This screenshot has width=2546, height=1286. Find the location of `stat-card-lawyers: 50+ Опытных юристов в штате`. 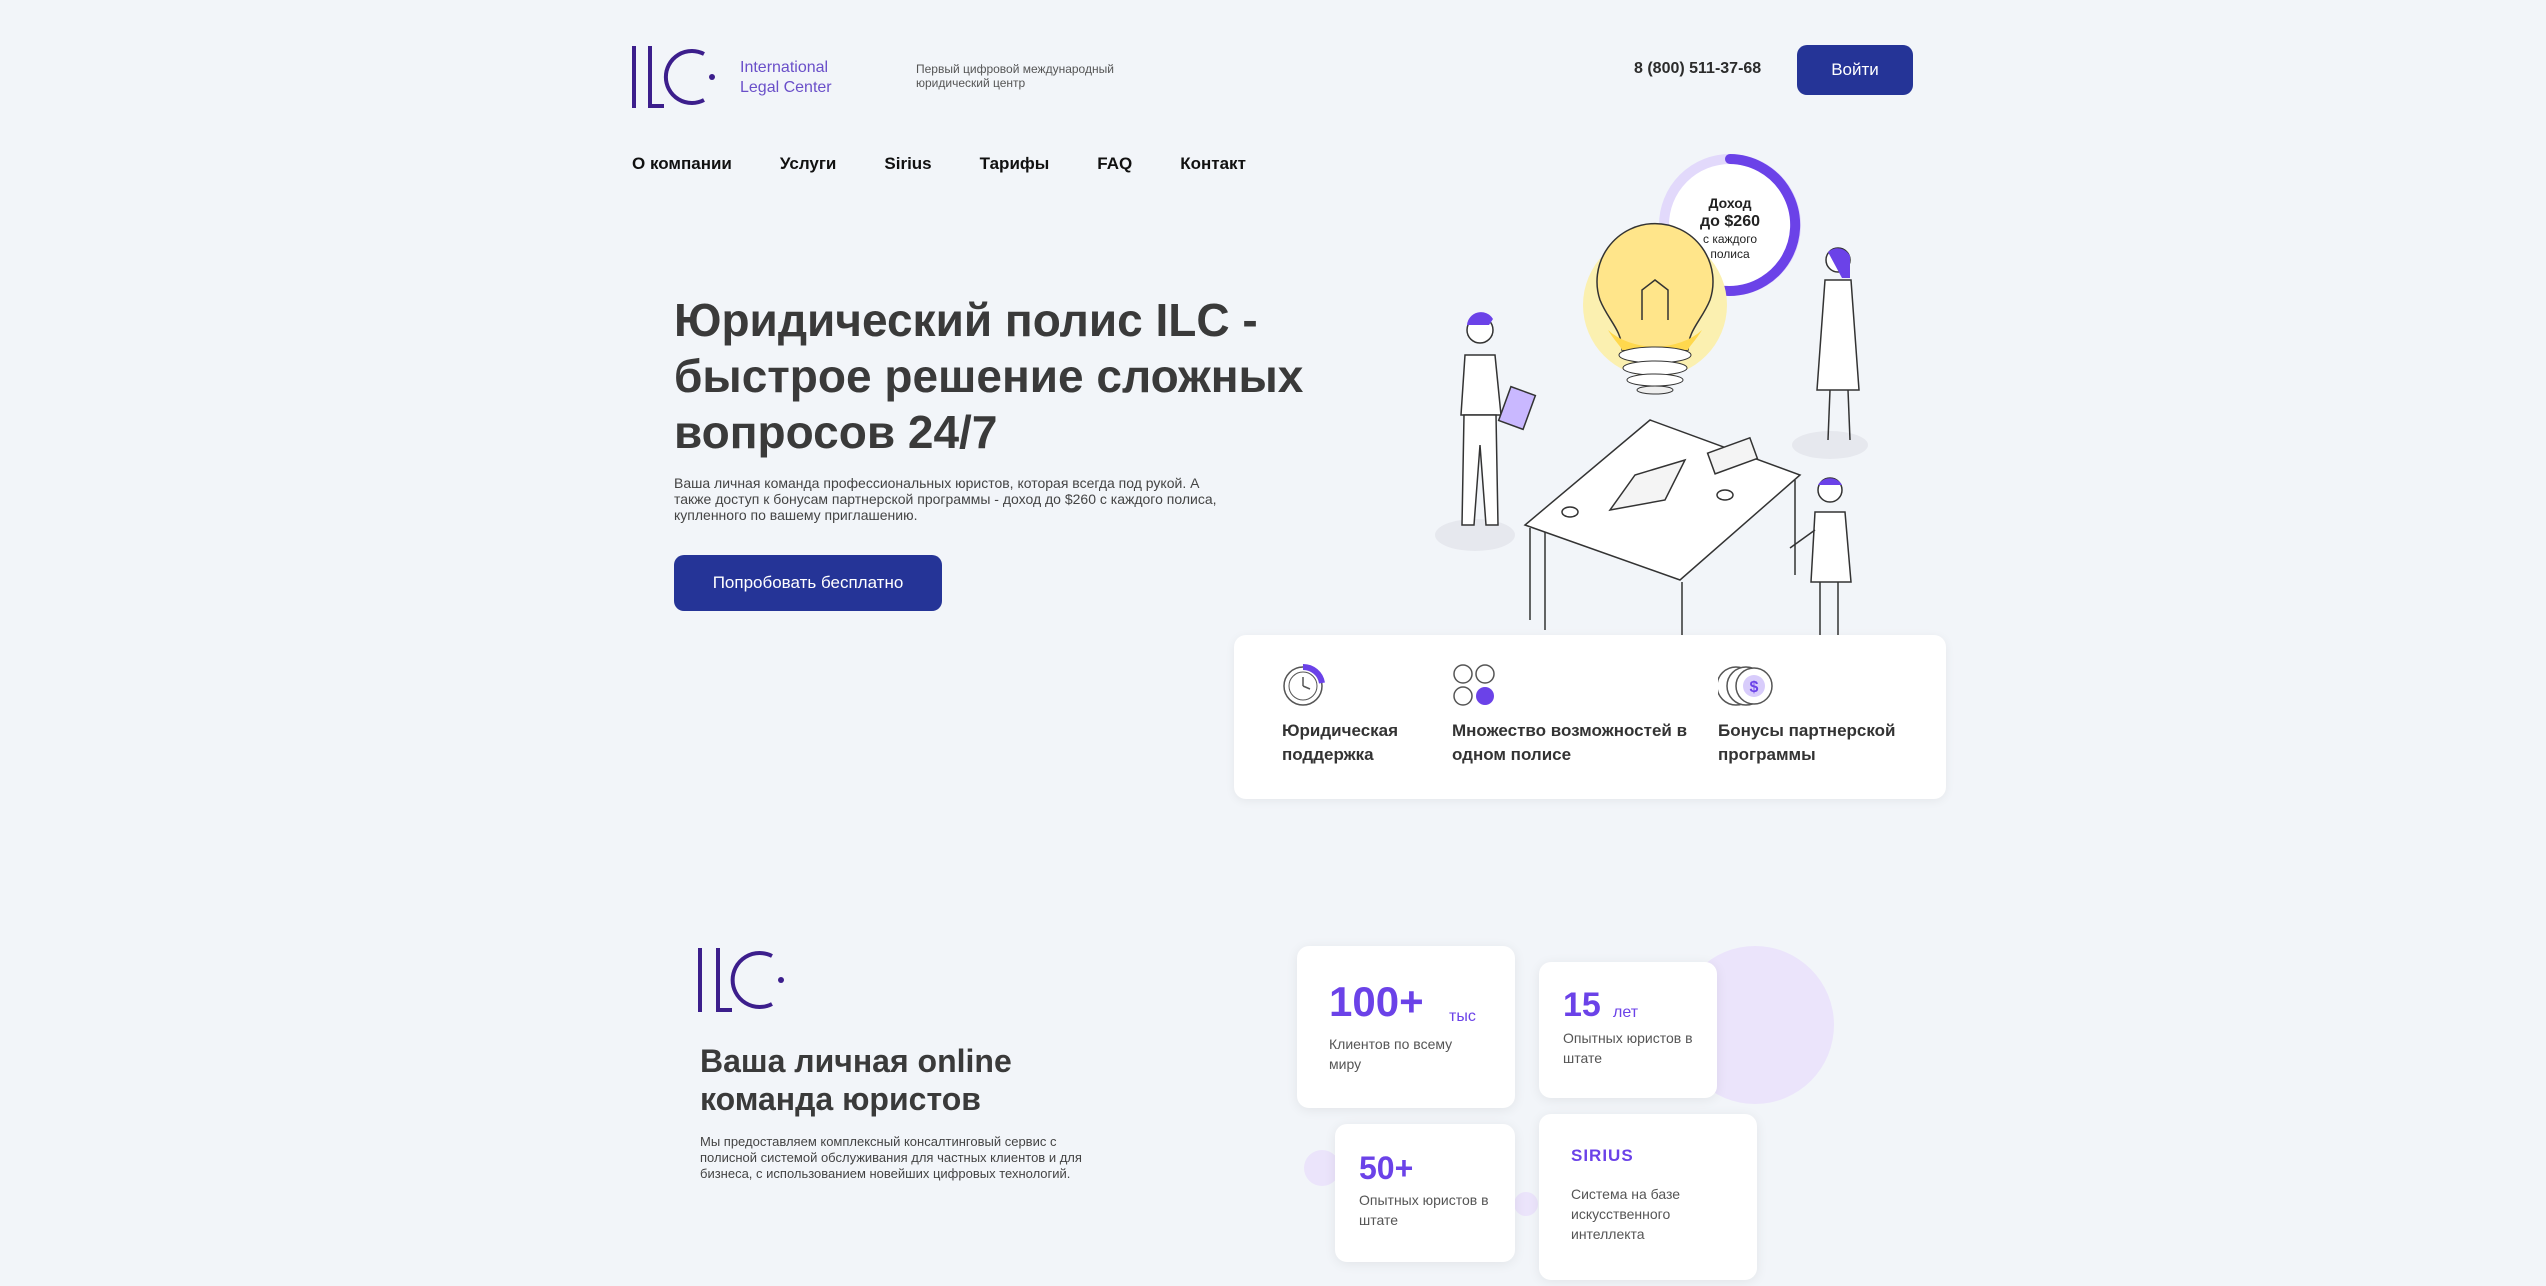

stat-card-lawyers: 50+ Опытных юристов в штате is located at coordinates (1425, 1193).